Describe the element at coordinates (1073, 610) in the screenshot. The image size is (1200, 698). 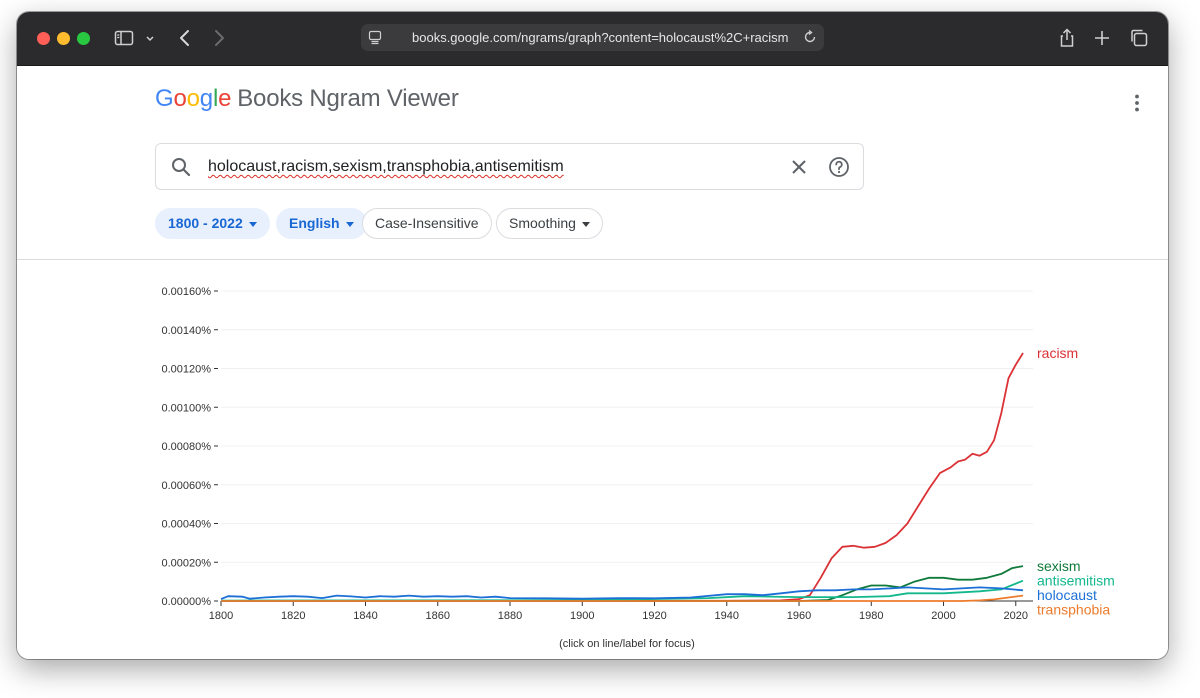
I see `series-label-transphobia: transphobia` at that location.